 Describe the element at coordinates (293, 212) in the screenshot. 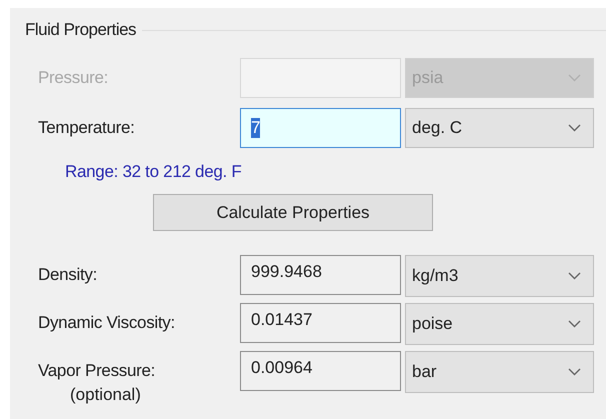

I see `calculate-button: Calculate Properties` at that location.